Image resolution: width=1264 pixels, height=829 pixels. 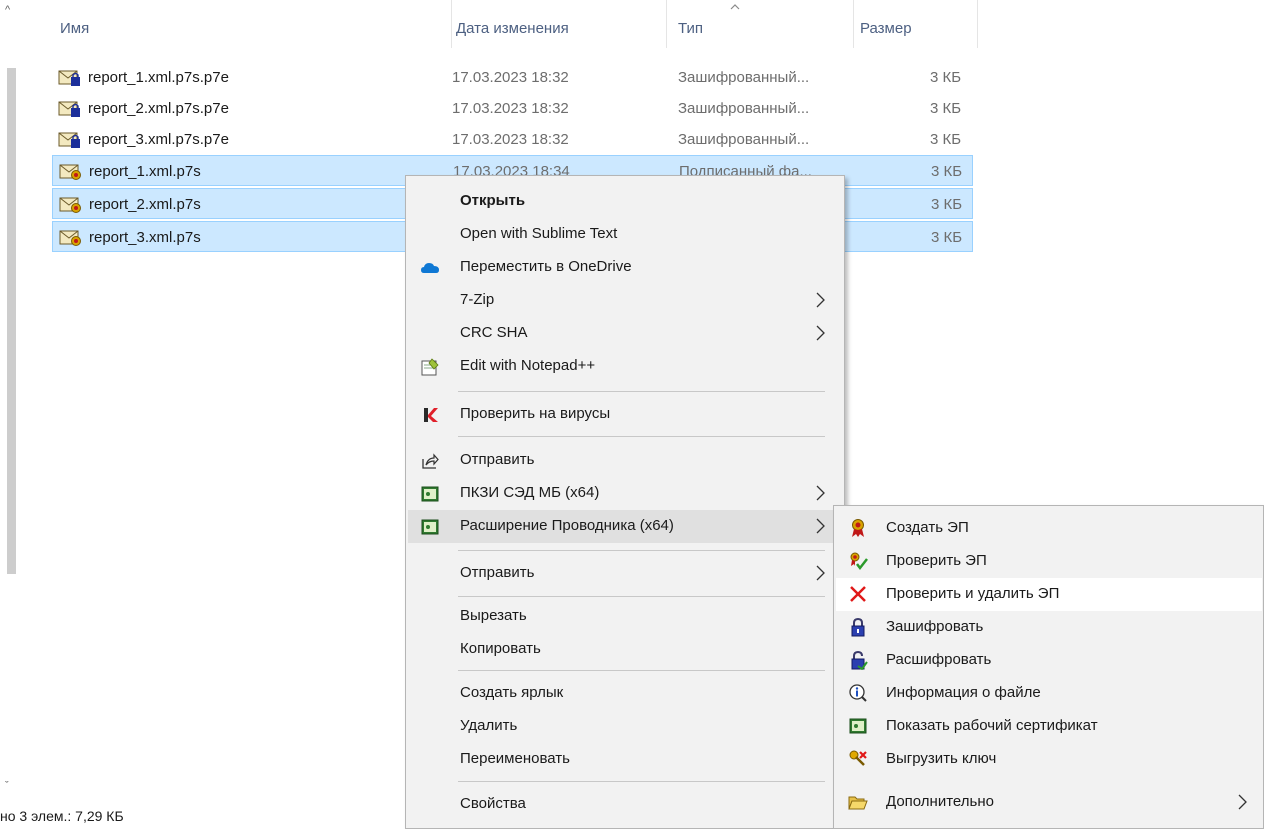 What do you see at coordinates (145, 171) in the screenshot?
I see `file-name: report_1.xml.p7s` at bounding box center [145, 171].